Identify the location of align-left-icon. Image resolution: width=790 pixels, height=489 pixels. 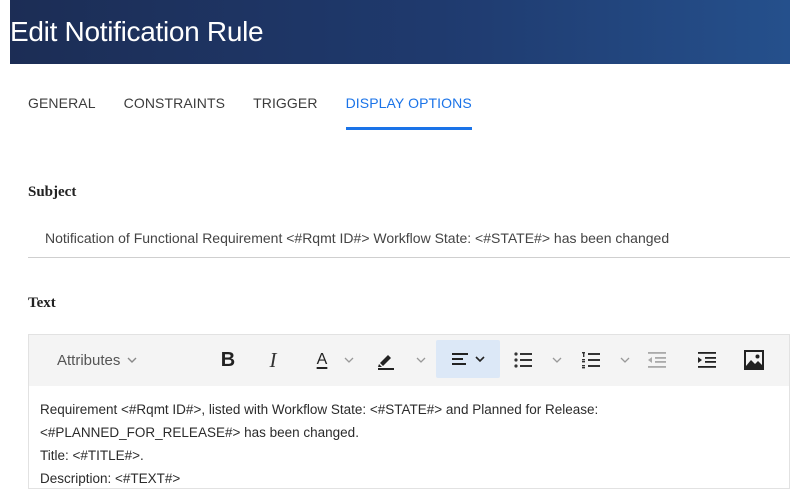
(460, 359).